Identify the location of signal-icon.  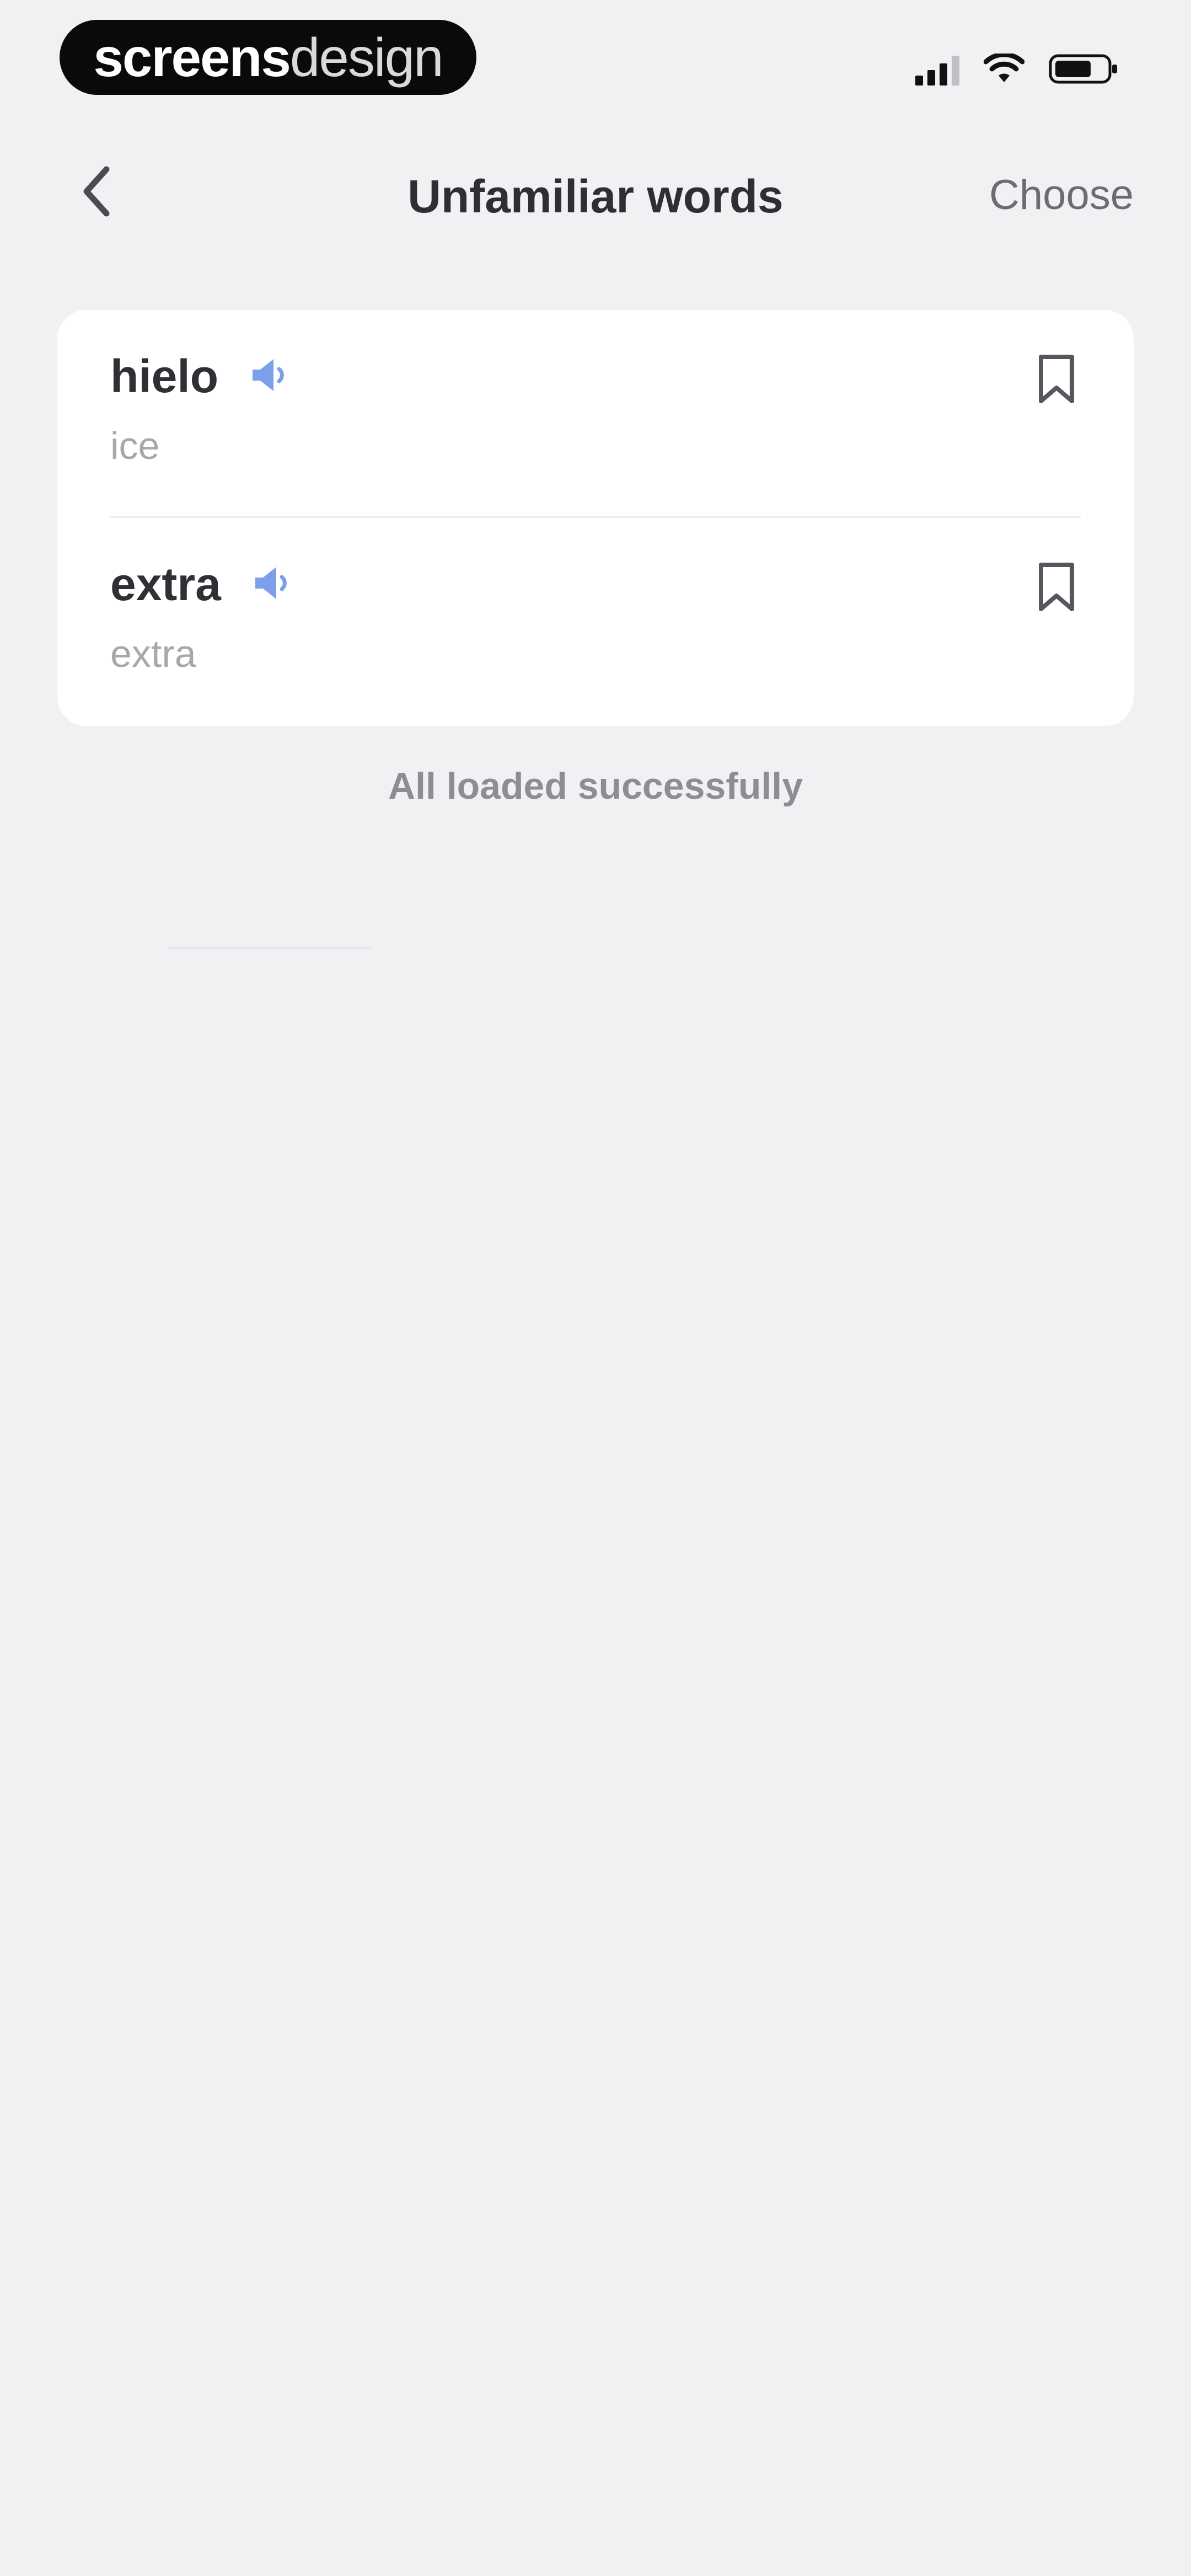
(937, 70).